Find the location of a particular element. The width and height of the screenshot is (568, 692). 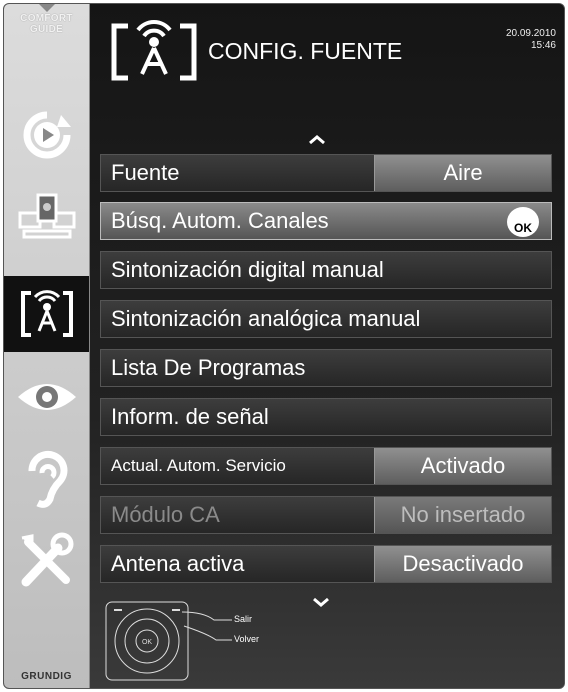

menu-item-label: Fuente is located at coordinates (145, 172).